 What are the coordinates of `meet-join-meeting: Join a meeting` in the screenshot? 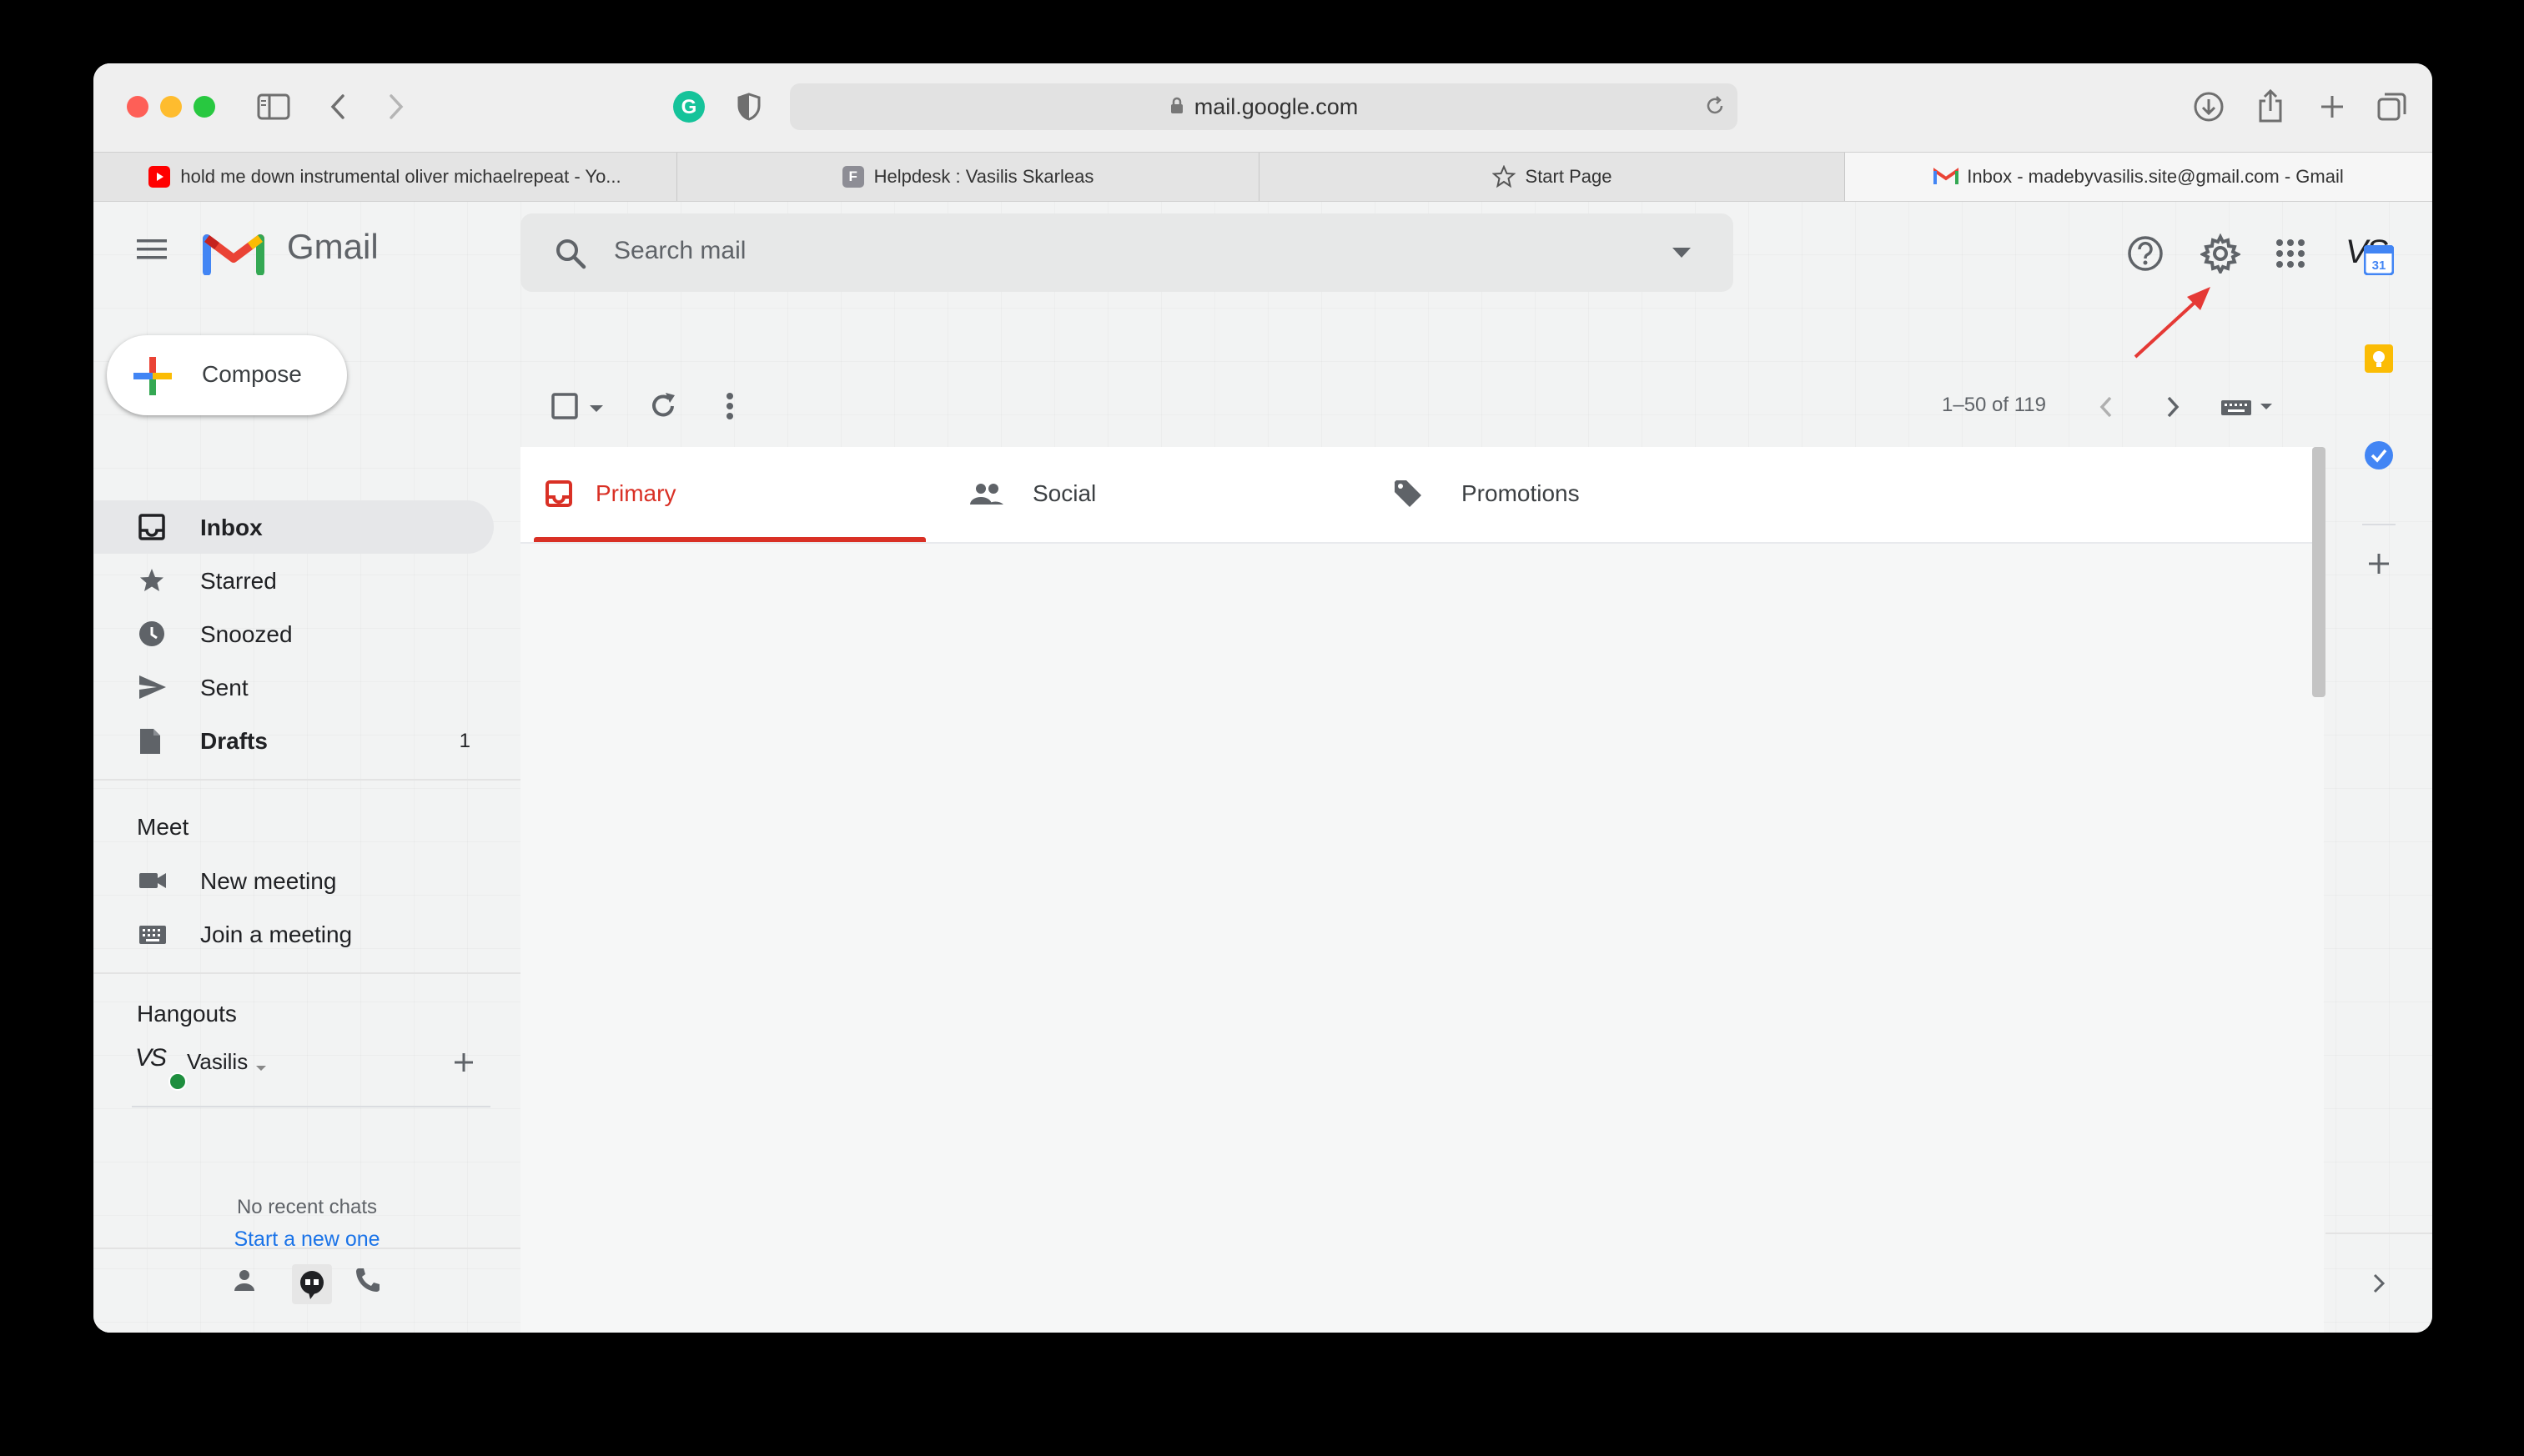 It's located at (293, 934).